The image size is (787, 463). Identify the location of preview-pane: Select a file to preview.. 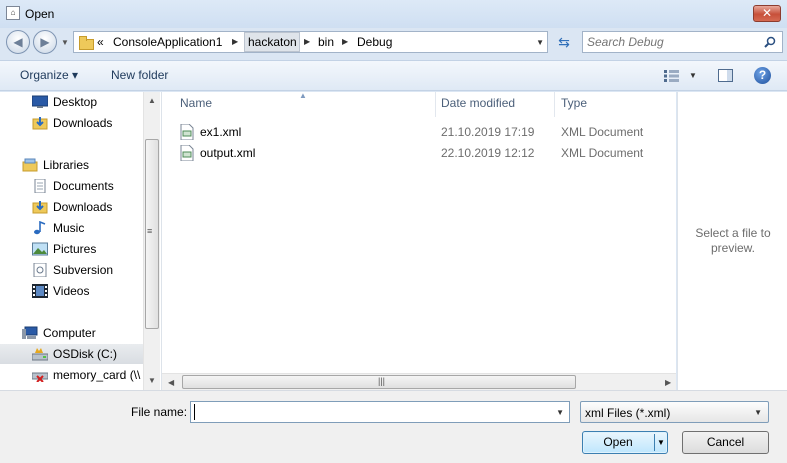
(732, 241).